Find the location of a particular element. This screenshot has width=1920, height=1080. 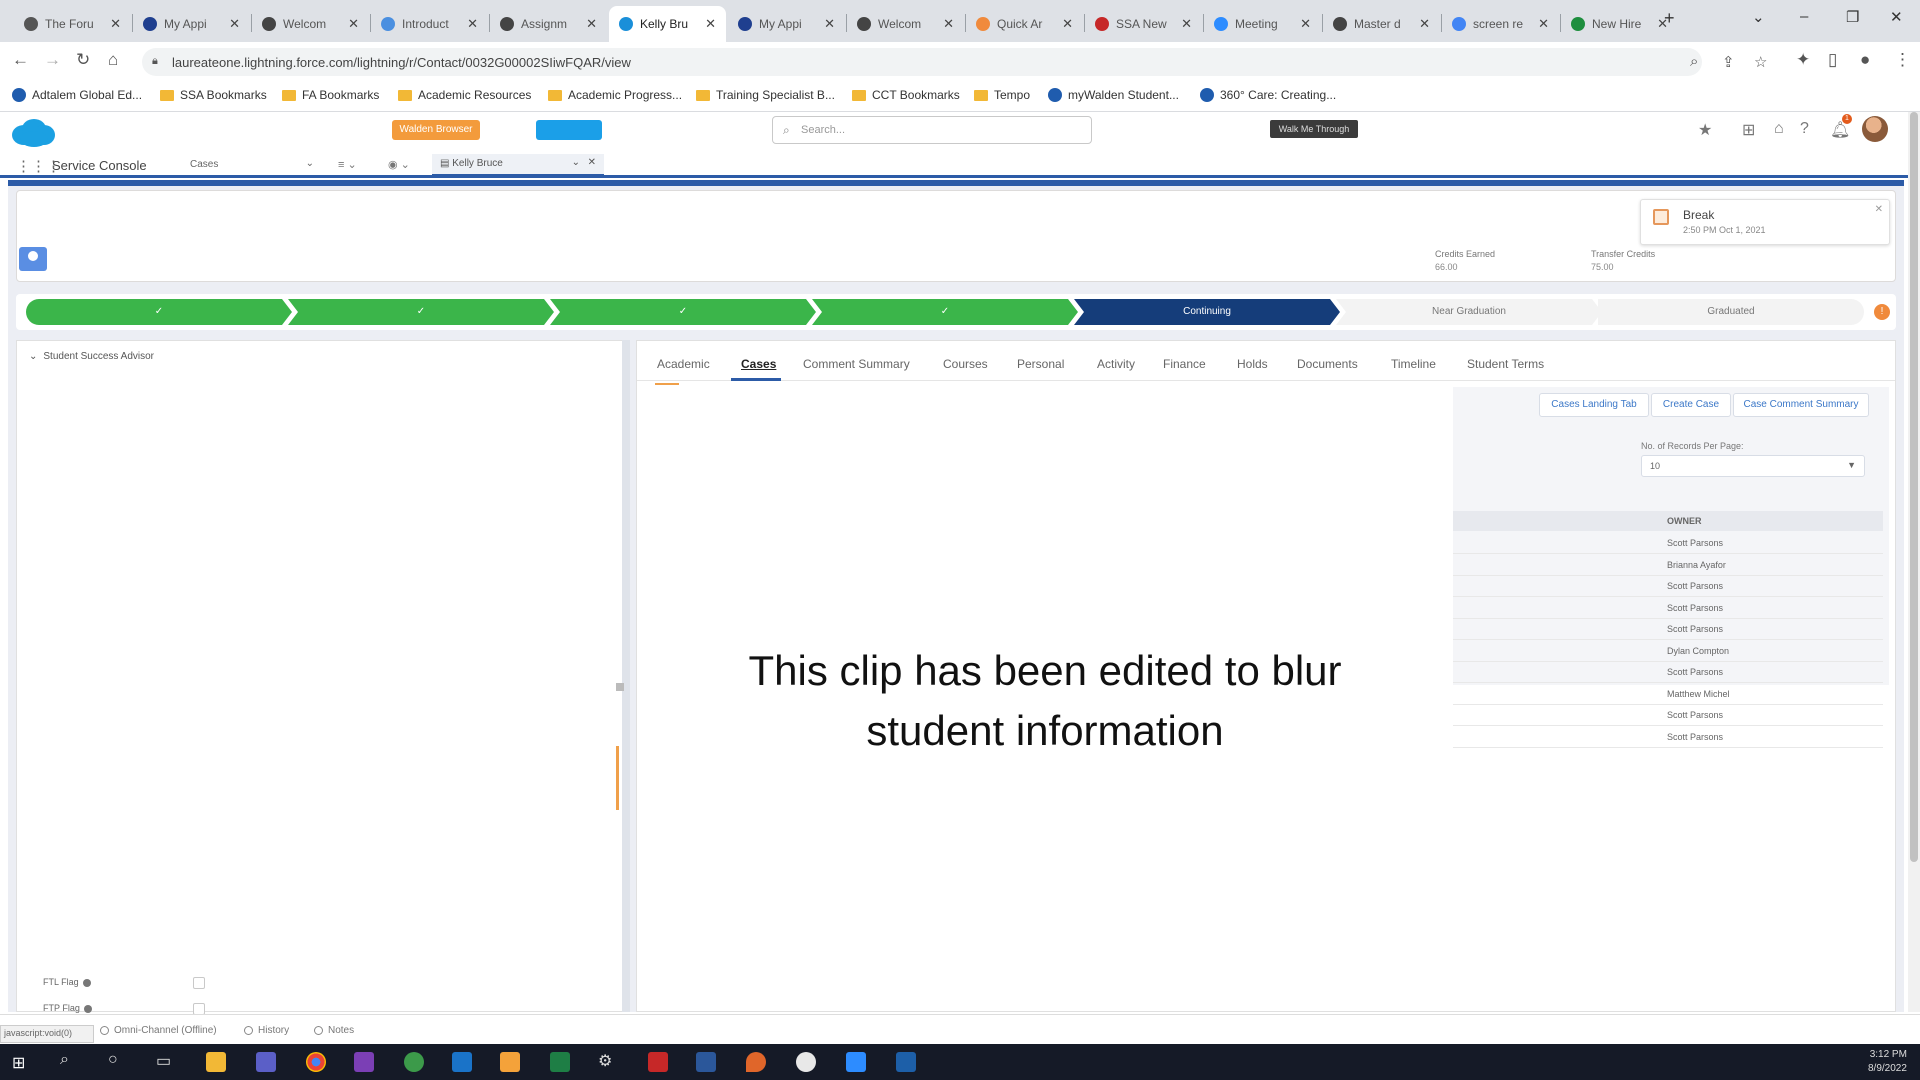

back-arrow-icon: ← is located at coordinates (20, 60).